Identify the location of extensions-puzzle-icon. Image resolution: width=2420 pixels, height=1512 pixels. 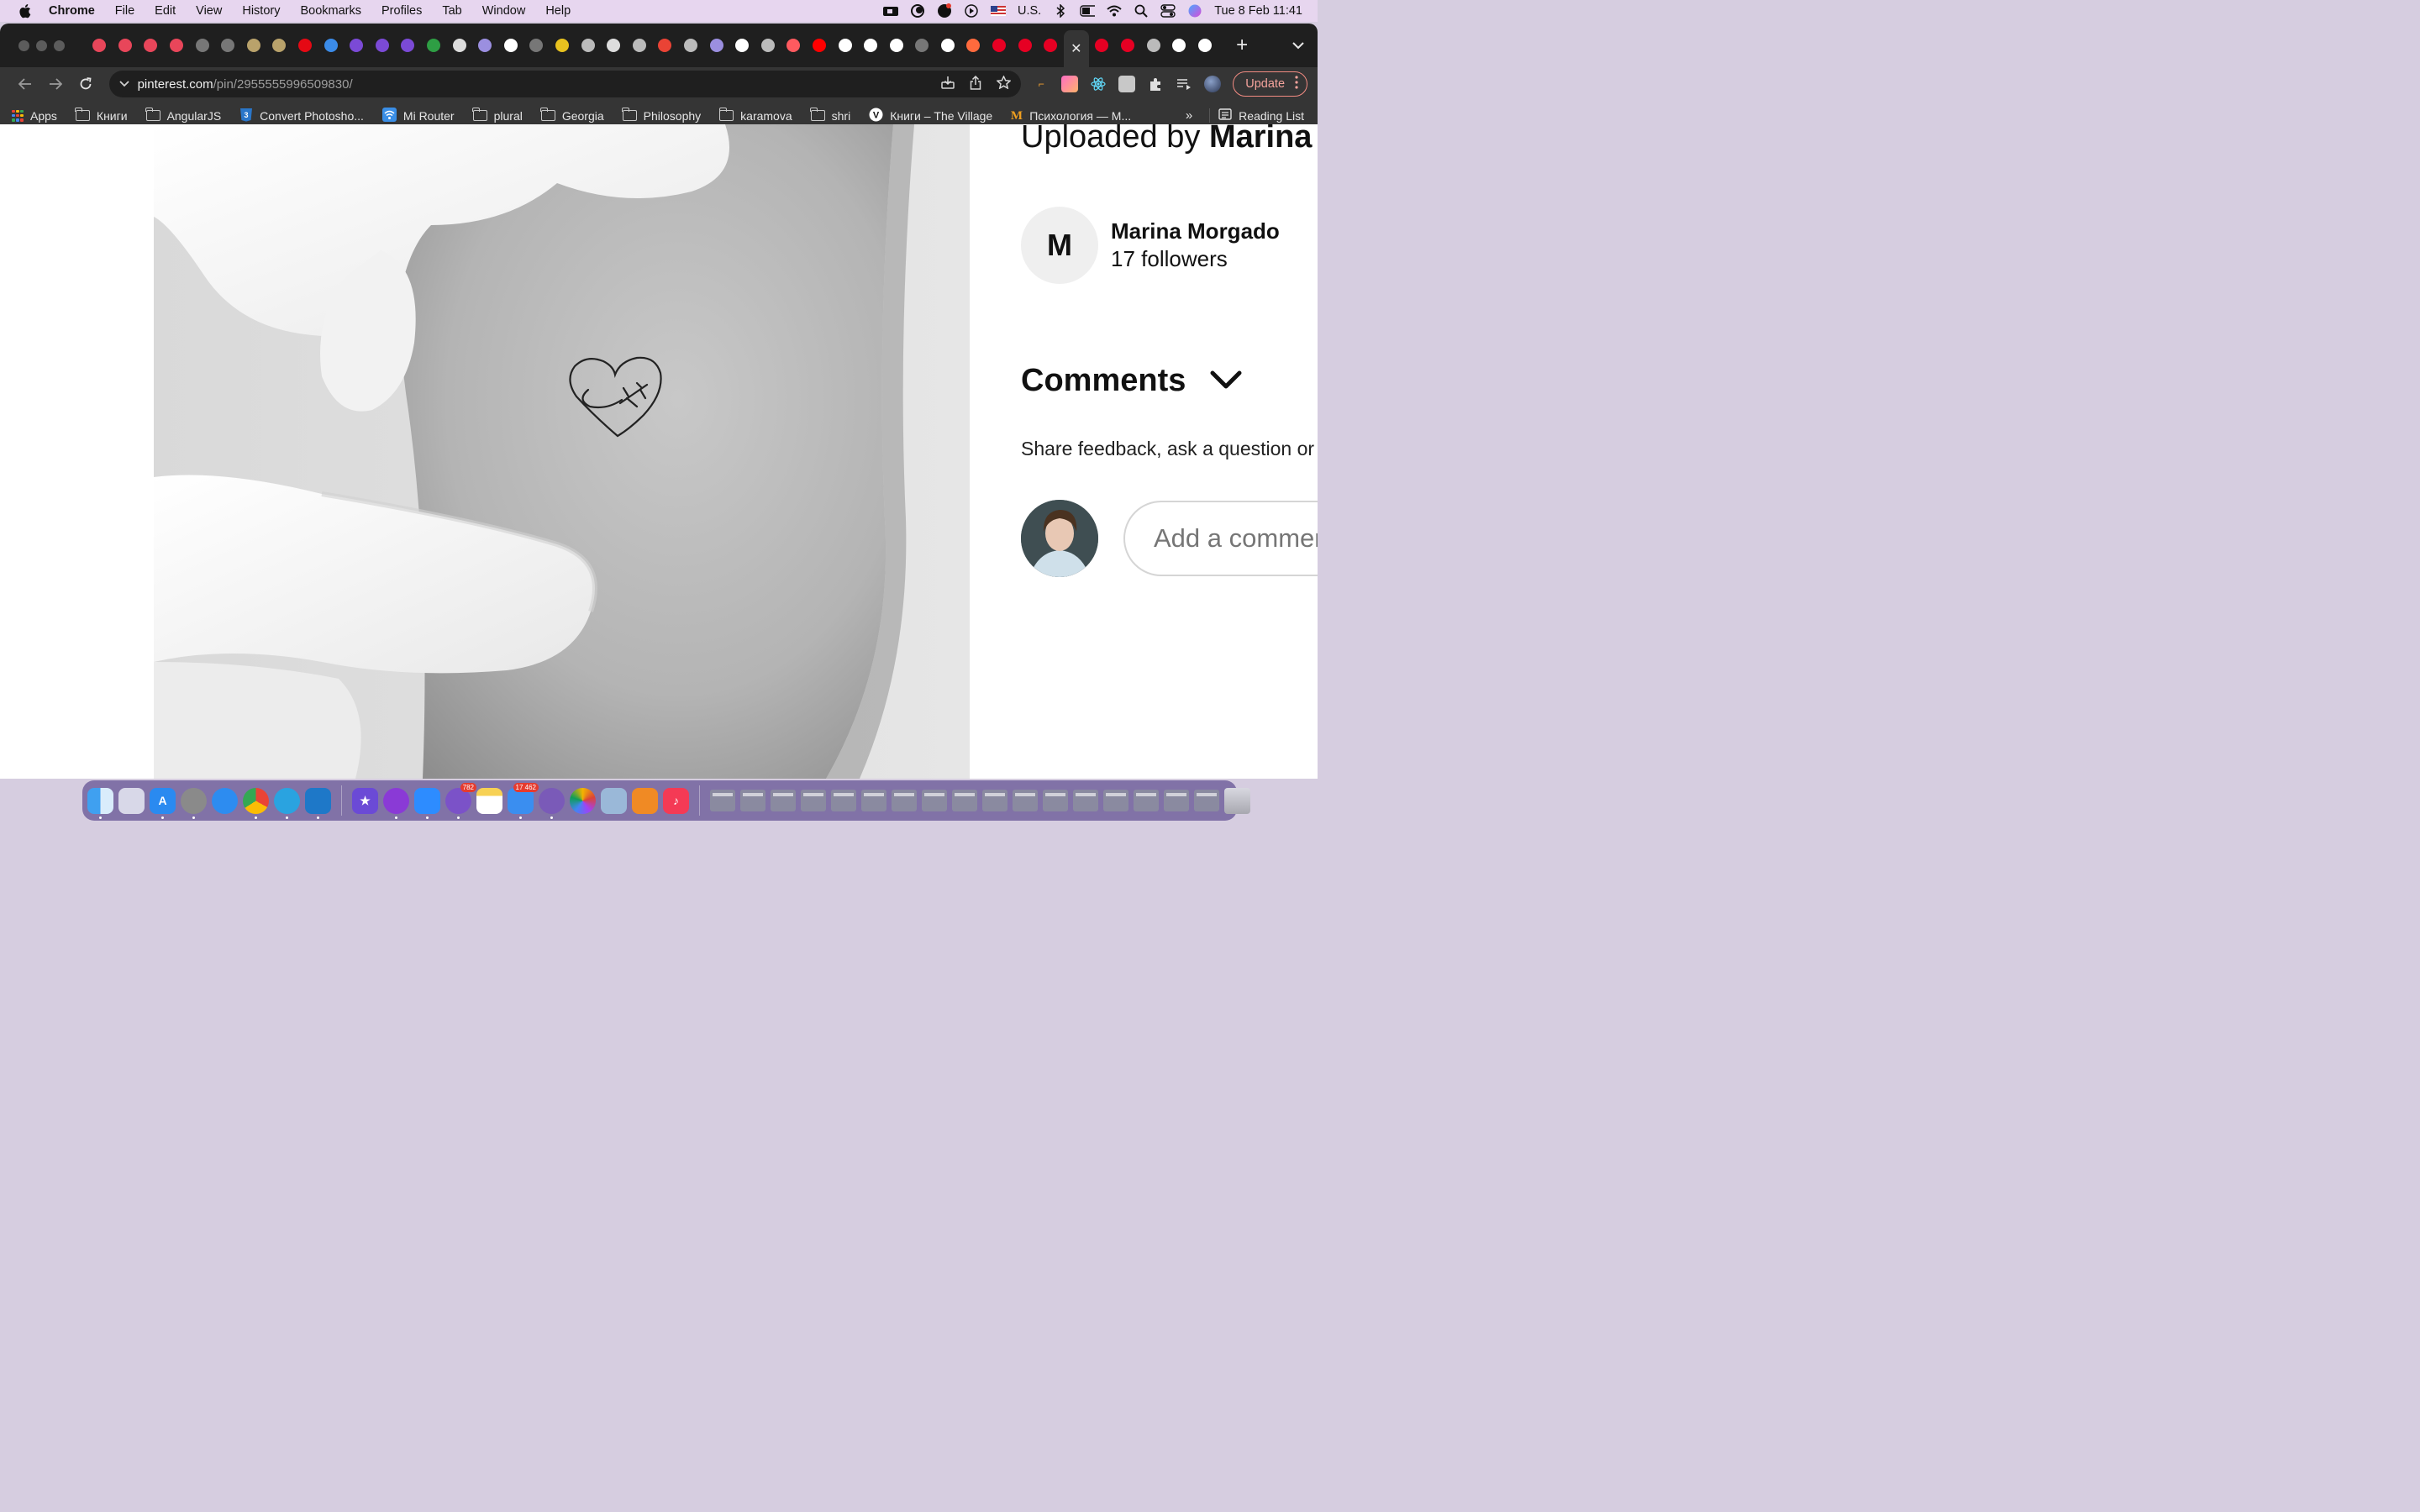
(1155, 84).